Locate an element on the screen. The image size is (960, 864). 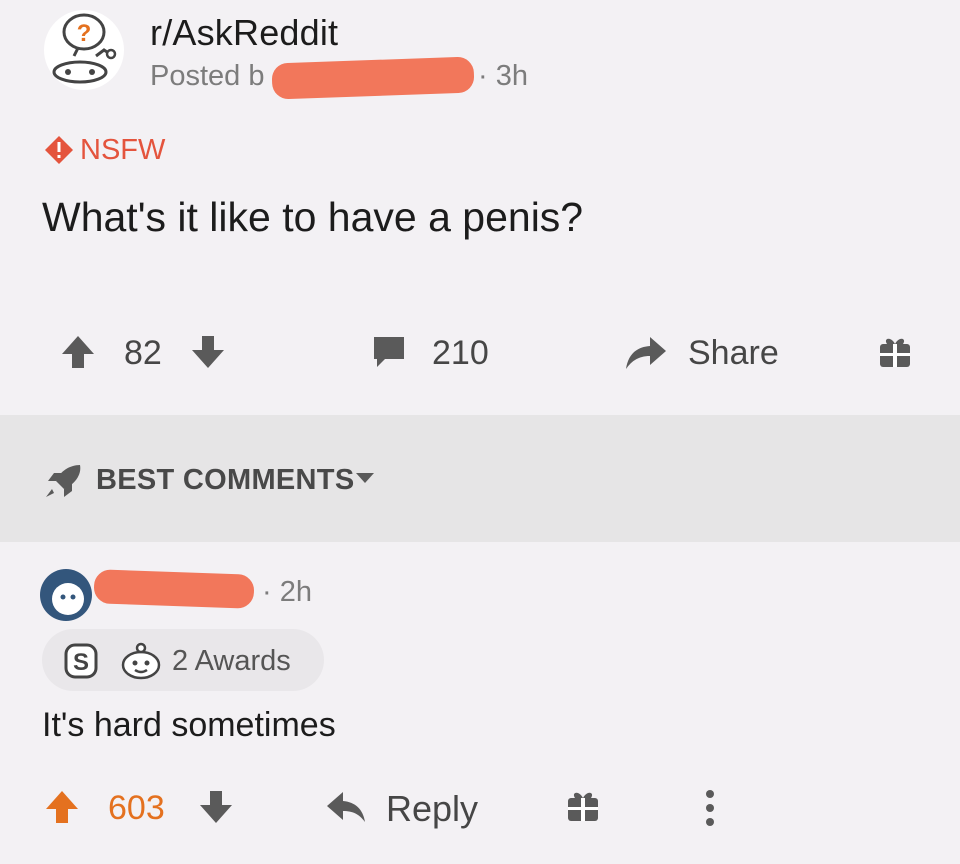
awards-count: 2 Awards is located at coordinates (231, 661).